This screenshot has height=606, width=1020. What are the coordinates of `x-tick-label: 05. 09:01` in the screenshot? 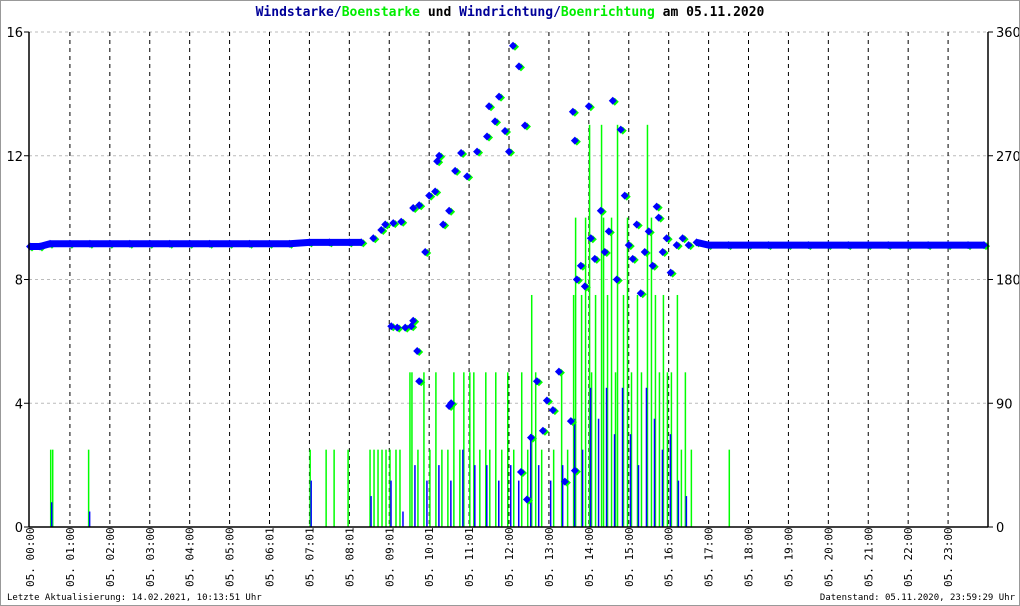 It's located at (389, 557).